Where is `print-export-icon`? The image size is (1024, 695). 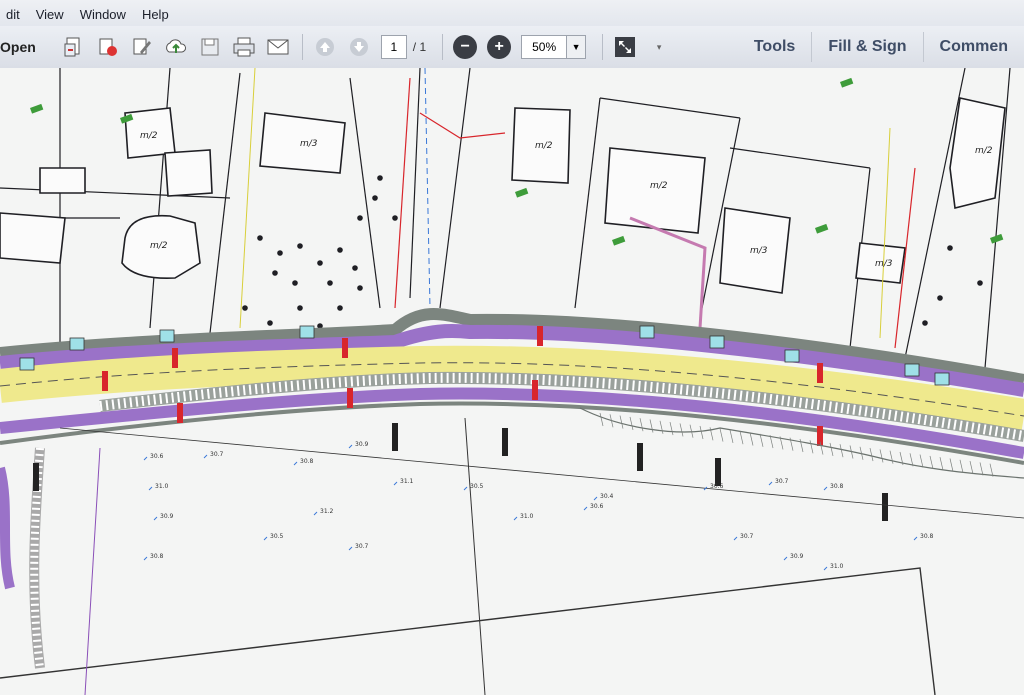
print-export-icon is located at coordinates (108, 47).